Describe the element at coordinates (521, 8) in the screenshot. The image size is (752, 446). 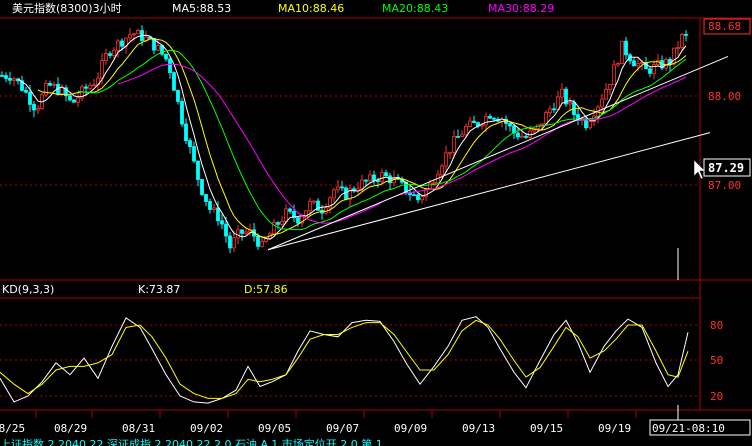
I see `ma30-label: MA30:88.29` at that location.